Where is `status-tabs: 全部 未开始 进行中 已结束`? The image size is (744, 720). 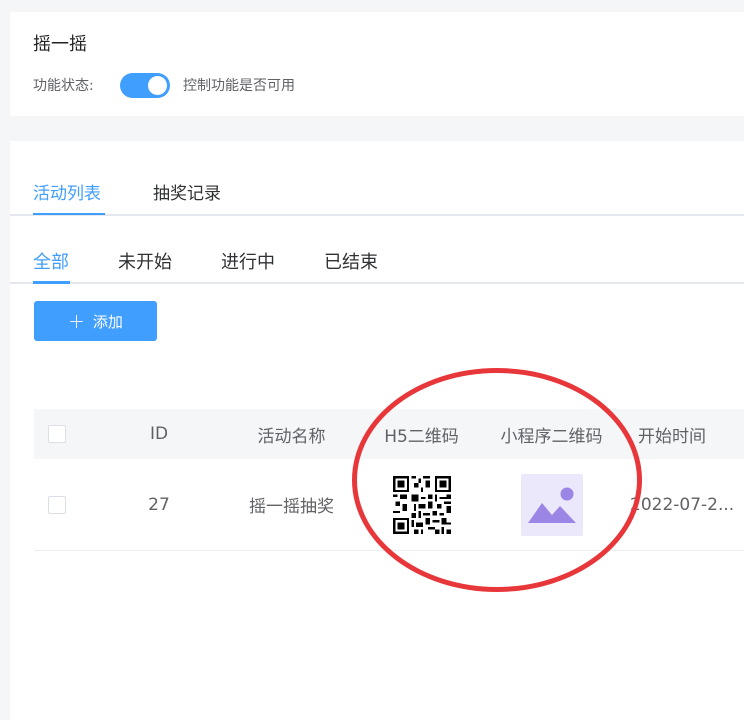 status-tabs: 全部 未开始 进行中 已结束 is located at coordinates (377, 257).